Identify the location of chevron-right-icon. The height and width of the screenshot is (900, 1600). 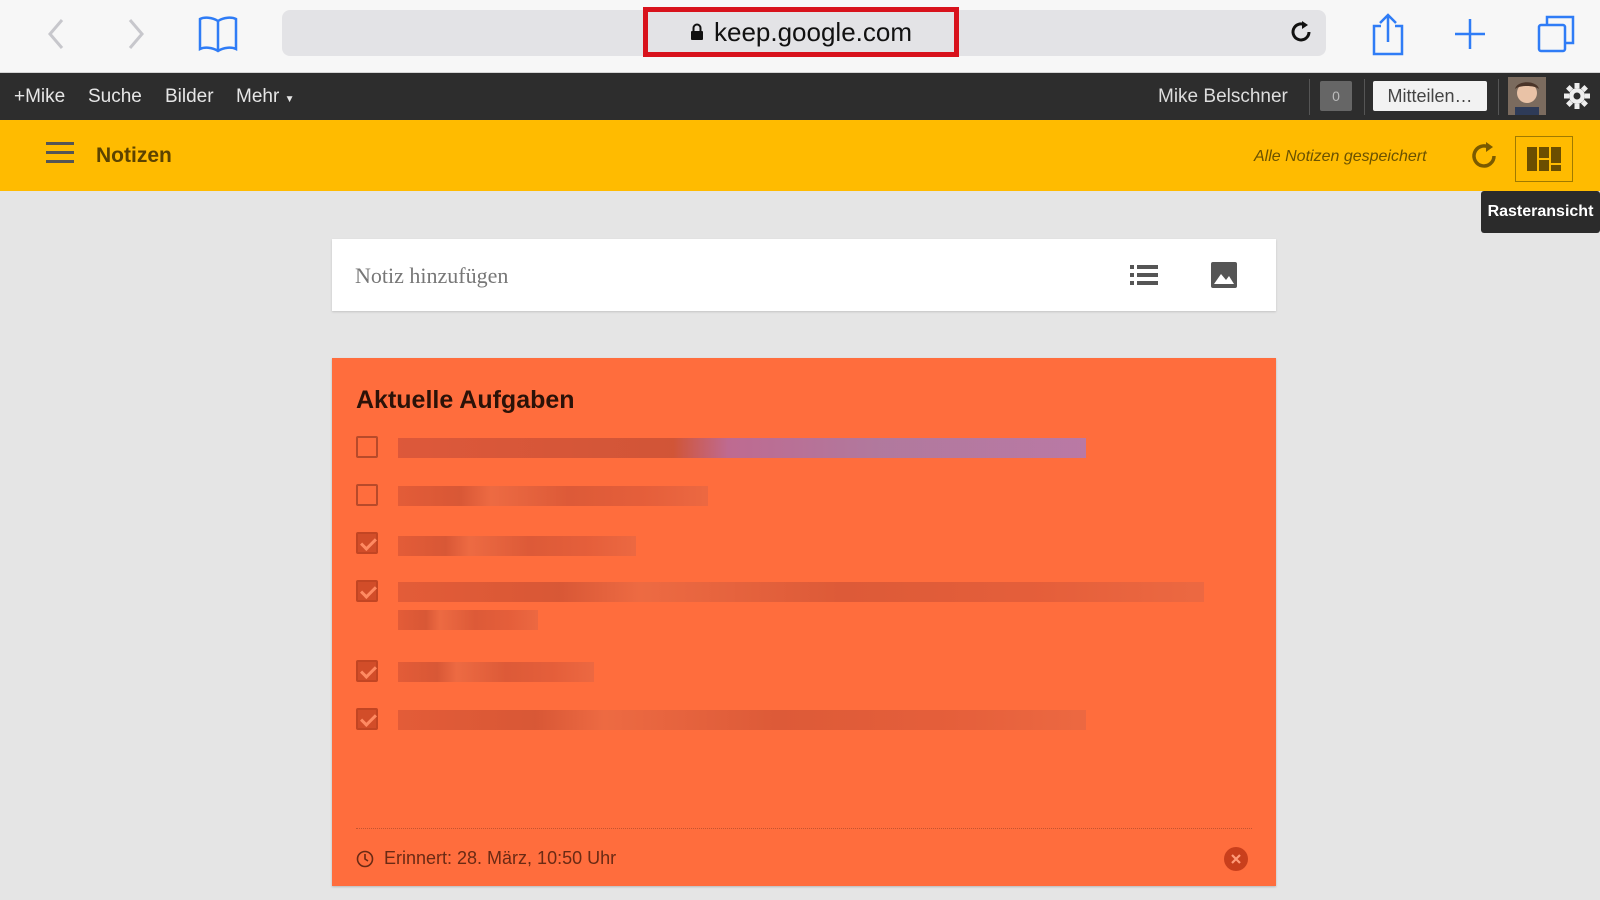
(136, 34).